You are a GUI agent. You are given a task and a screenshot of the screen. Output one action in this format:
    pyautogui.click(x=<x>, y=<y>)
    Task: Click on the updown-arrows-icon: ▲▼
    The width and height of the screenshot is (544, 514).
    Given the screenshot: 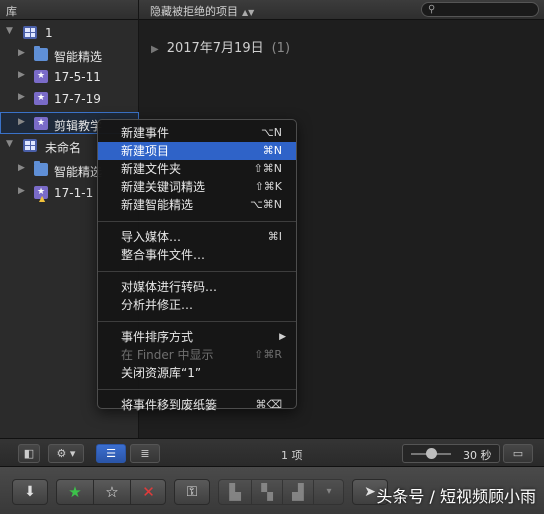 What is the action you would take?
    pyautogui.click(x=248, y=12)
    